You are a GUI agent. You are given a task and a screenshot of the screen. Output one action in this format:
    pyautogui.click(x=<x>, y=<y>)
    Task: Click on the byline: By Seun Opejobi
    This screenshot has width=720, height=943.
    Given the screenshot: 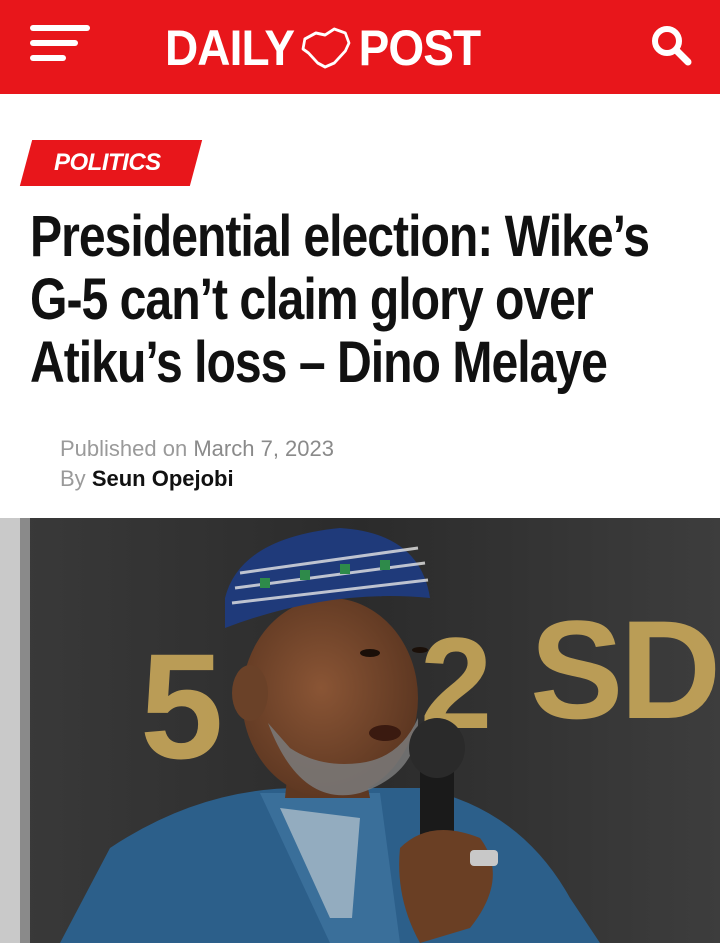 What is the action you would take?
    pyautogui.click(x=197, y=479)
    